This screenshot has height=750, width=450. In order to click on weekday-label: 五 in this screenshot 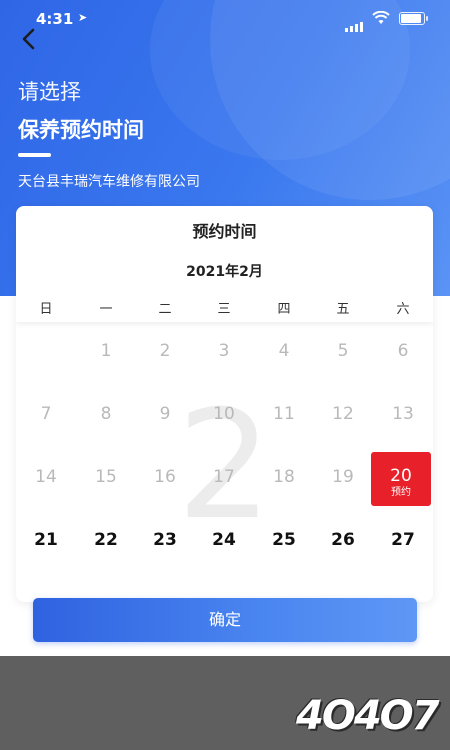, I will do `click(343, 309)`.